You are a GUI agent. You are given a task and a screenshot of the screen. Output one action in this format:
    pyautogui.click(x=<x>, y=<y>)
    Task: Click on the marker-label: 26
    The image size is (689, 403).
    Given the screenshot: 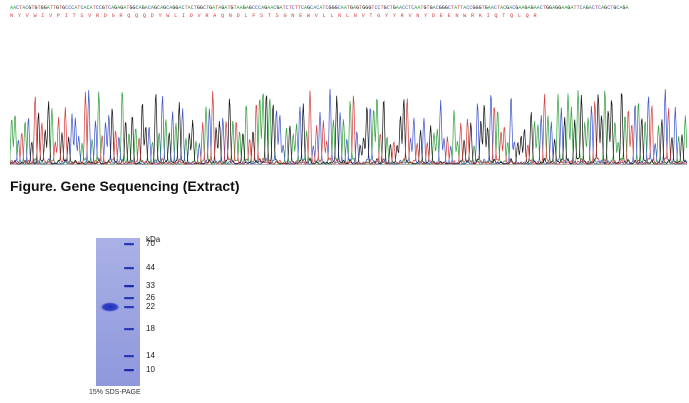 What is the action you would take?
    pyautogui.click(x=150, y=297)
    